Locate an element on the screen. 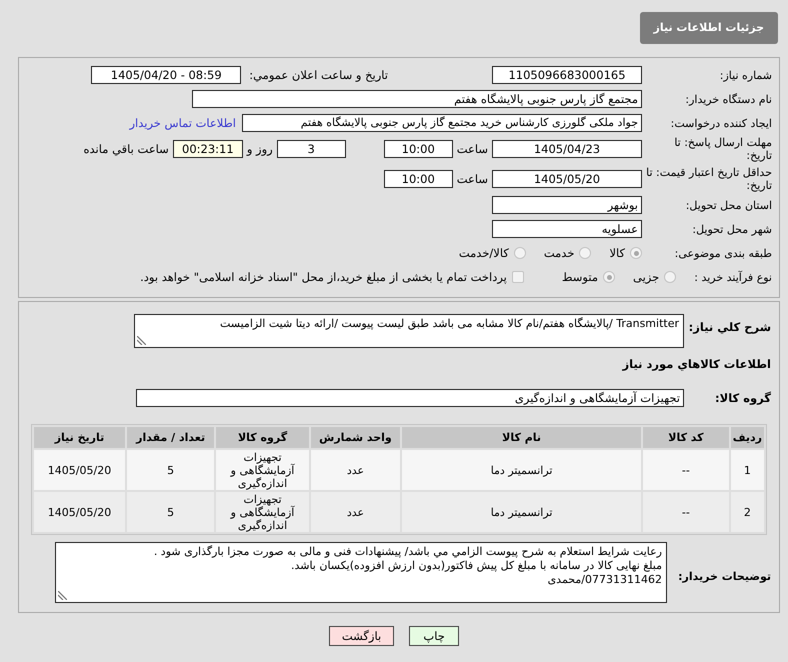 The image size is (788, 662). countdown-field: 00:23:11 is located at coordinates (207, 149).